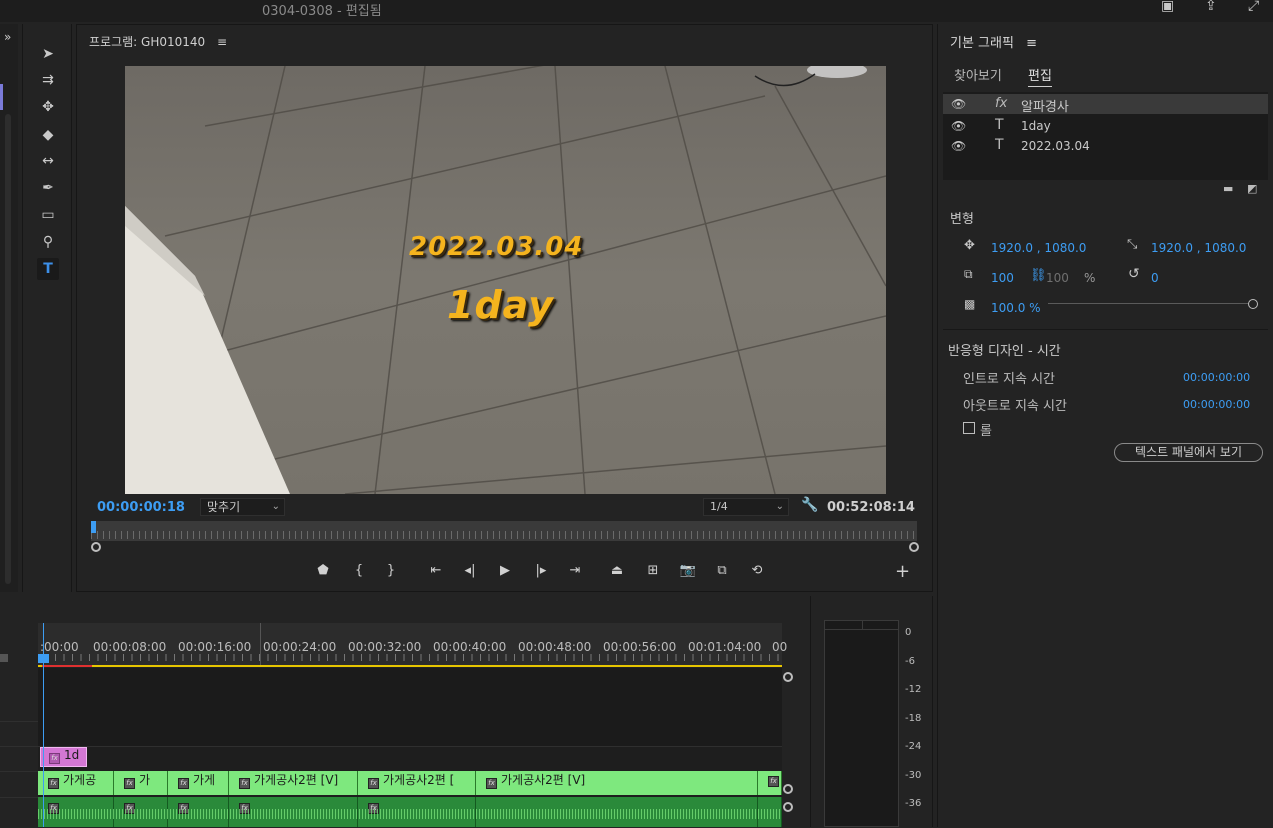 The image size is (1273, 828). I want to click on video-clip: fx 가, so click(141, 783).